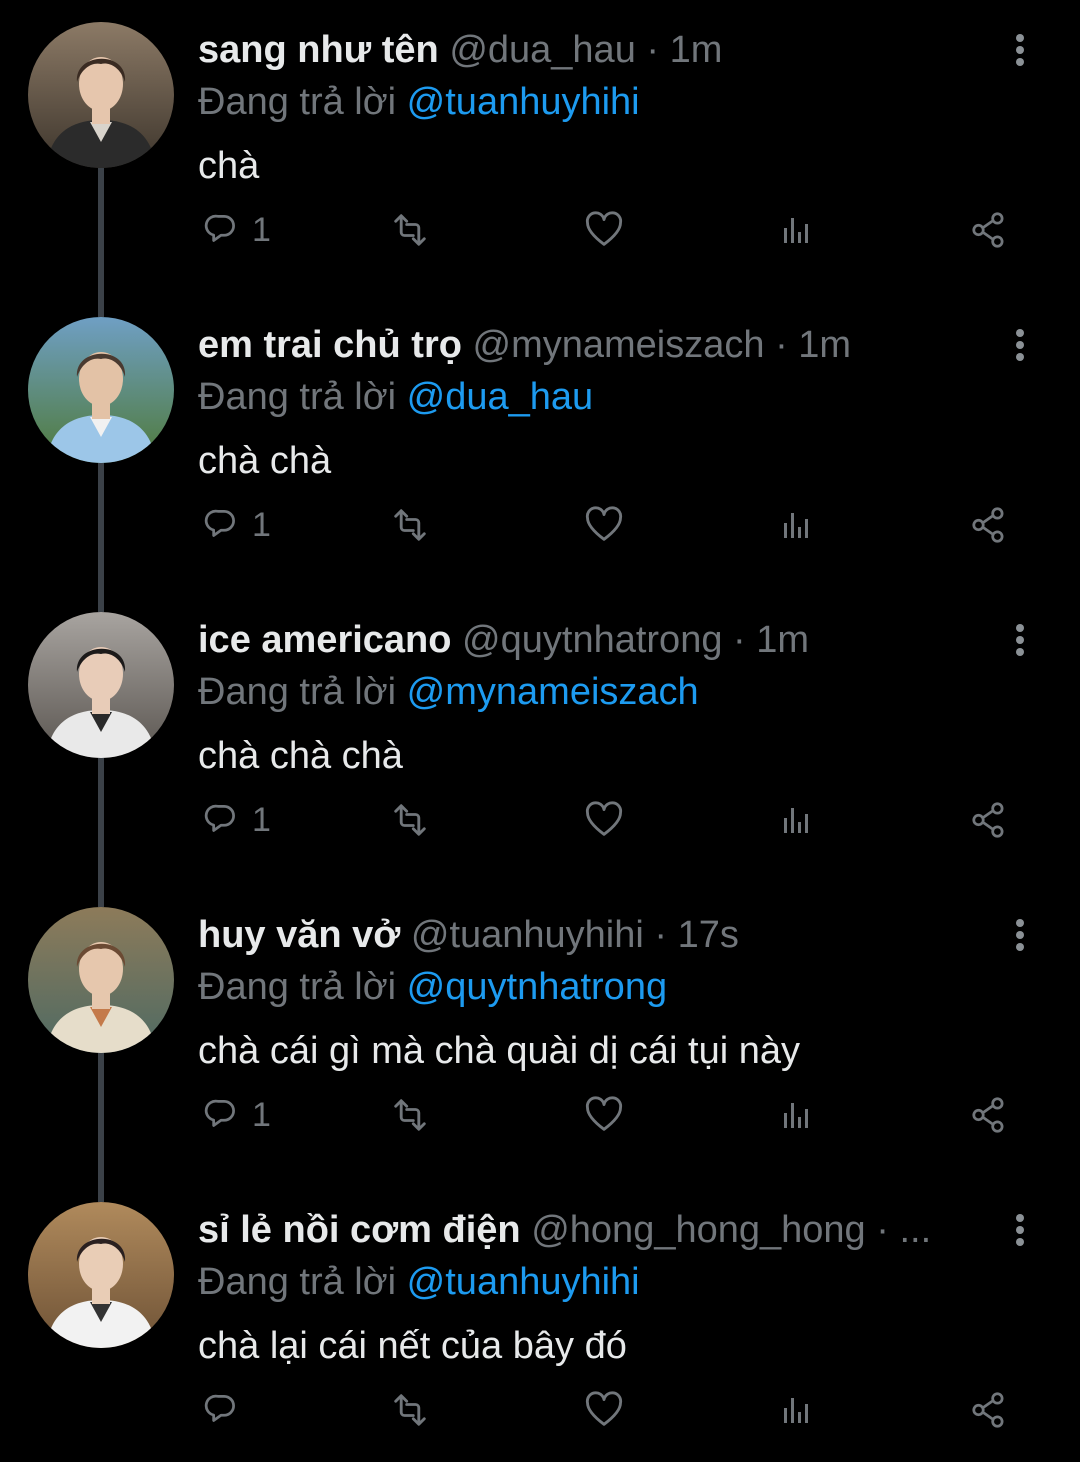 The width and height of the screenshot is (1080, 1462). Describe the element at coordinates (412, 1346) in the screenshot. I see `tweet-text: chà lại cái nết của bây đó` at that location.